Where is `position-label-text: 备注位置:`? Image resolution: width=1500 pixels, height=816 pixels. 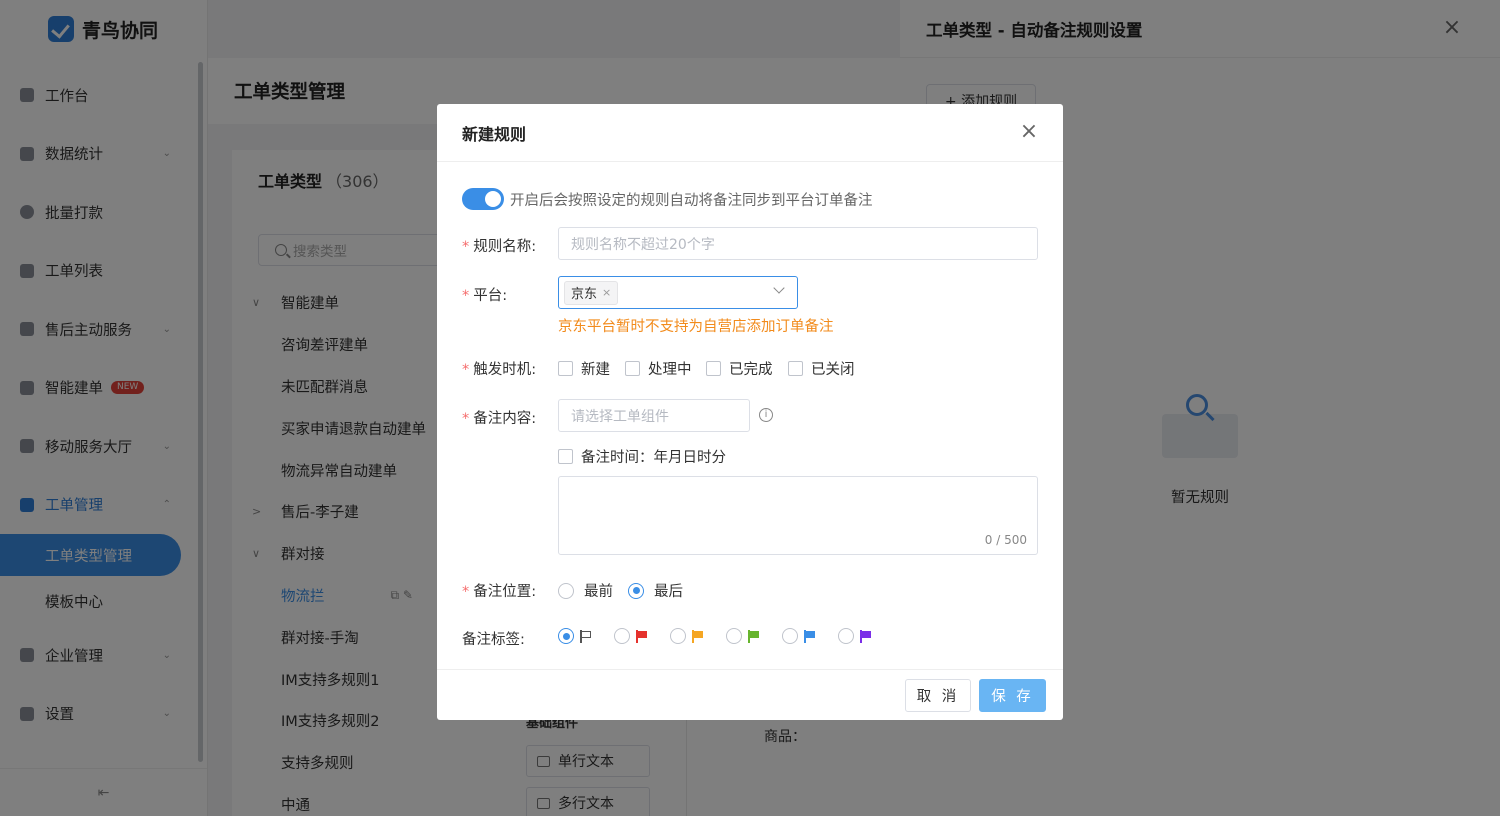
position-label-text: 备注位置: is located at coordinates (505, 592).